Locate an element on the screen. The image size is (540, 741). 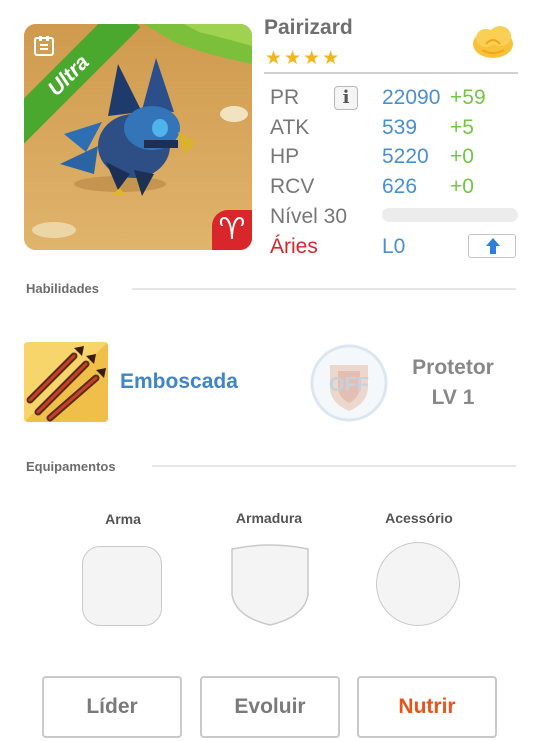
active-skill-name: Emboscada is located at coordinates (179, 382).